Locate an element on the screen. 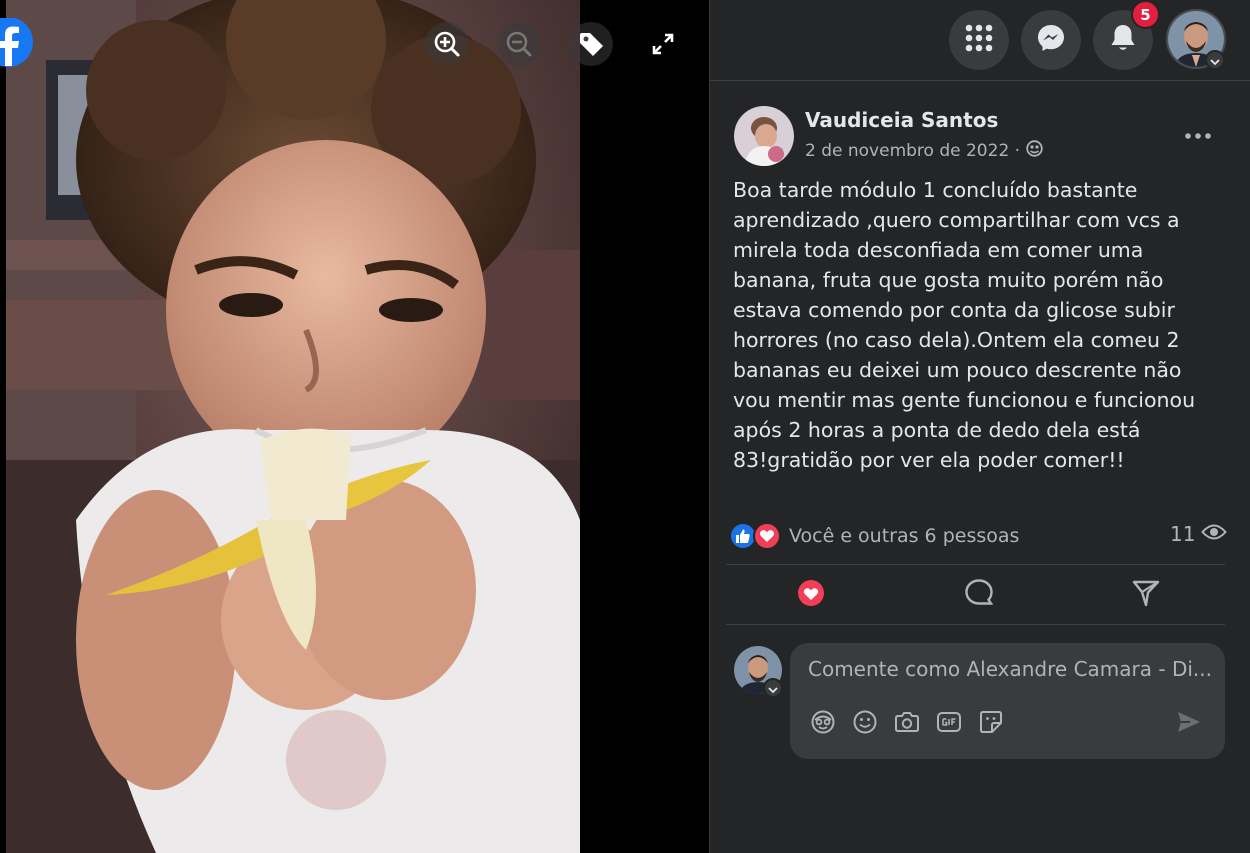 The height and width of the screenshot is (853, 1250). messenger-button is located at coordinates (1051, 40).